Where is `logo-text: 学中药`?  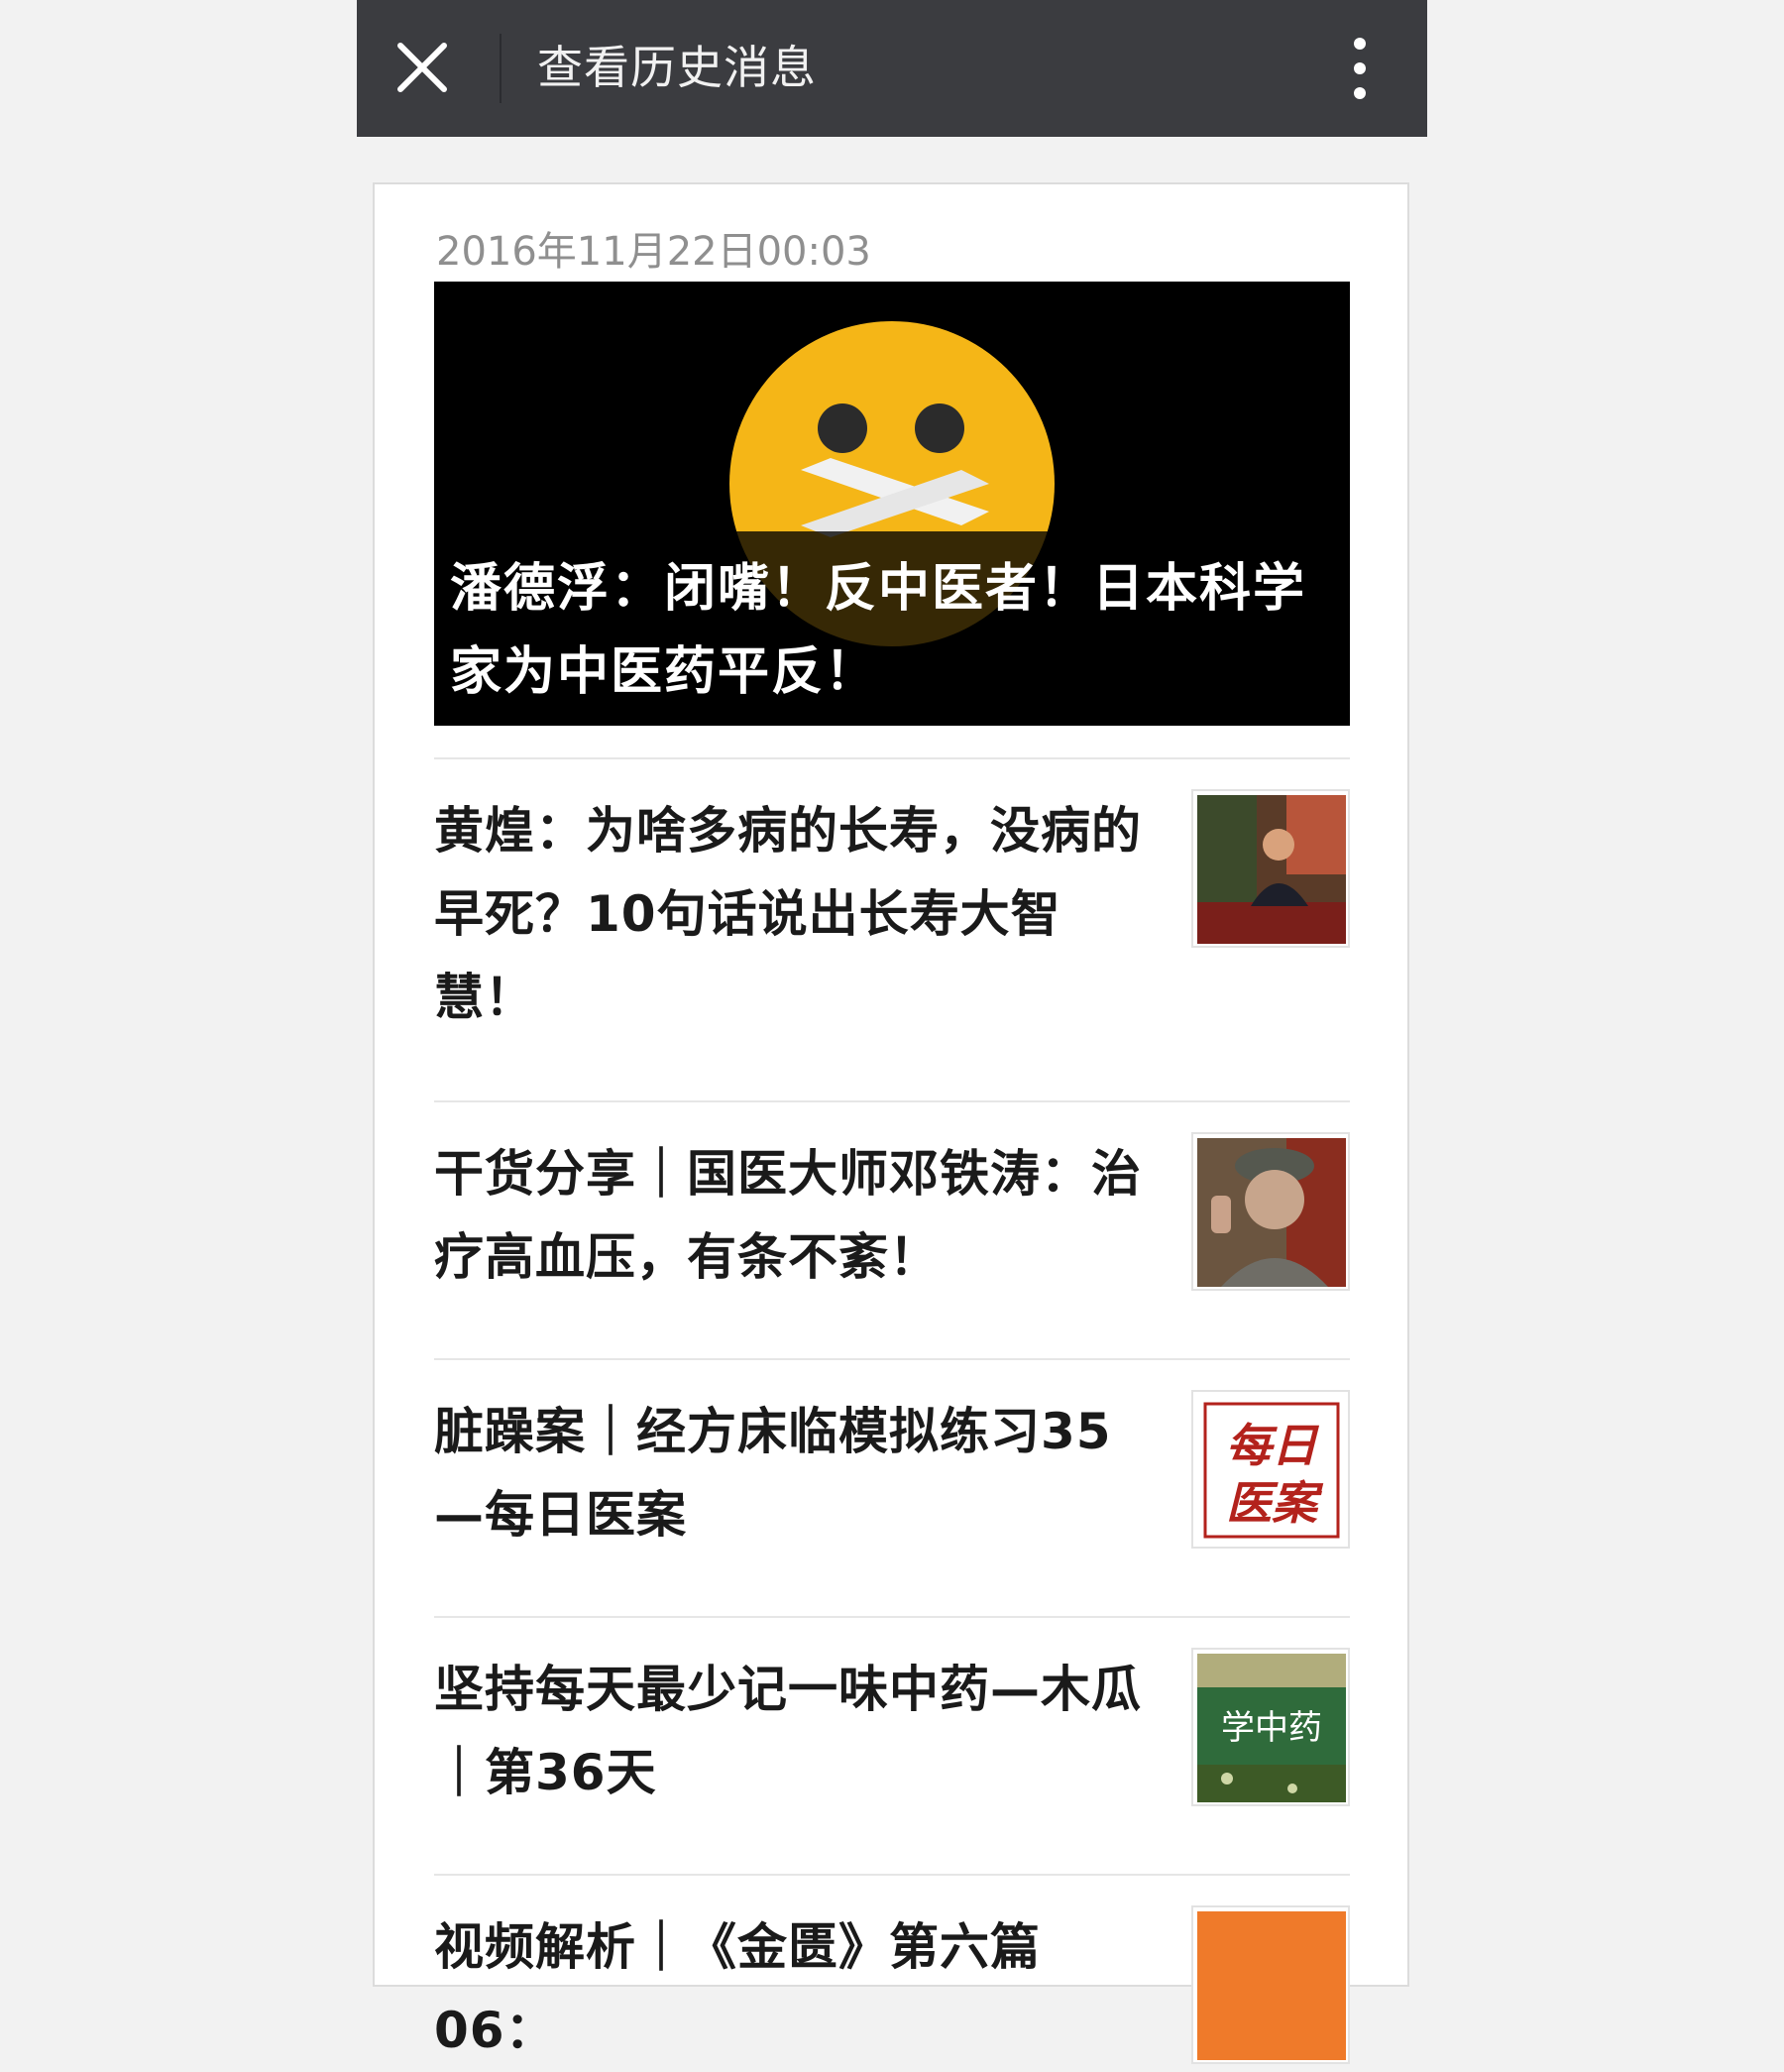
logo-text: 学中药 is located at coordinates (1271, 1728).